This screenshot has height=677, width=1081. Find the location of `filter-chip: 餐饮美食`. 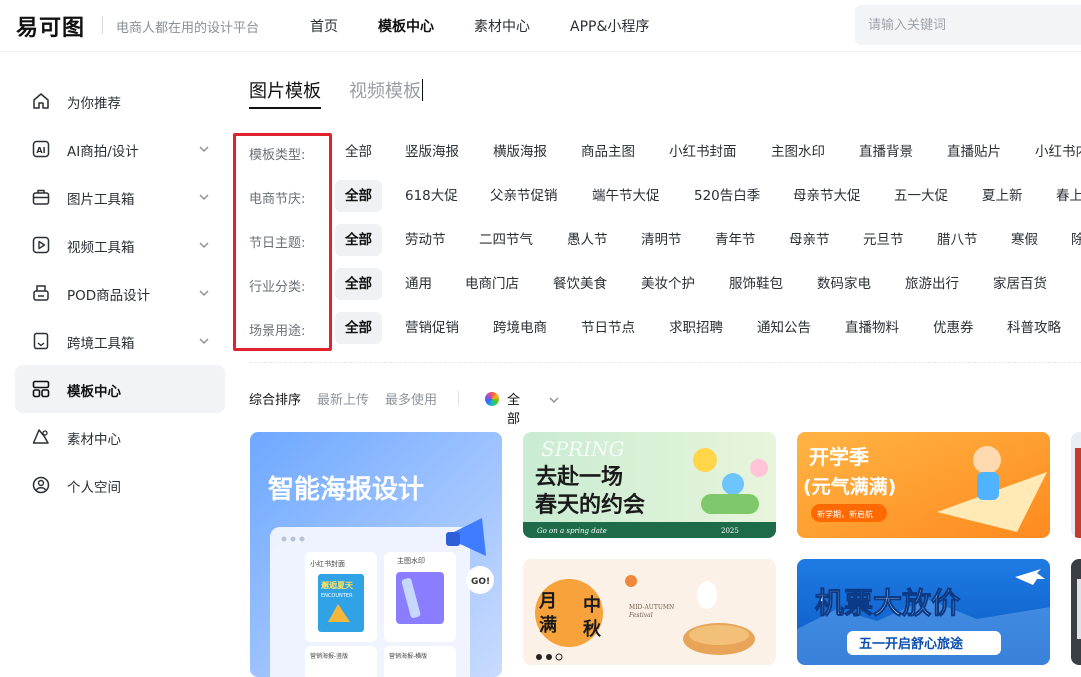

filter-chip: 餐饮美食 is located at coordinates (580, 284).